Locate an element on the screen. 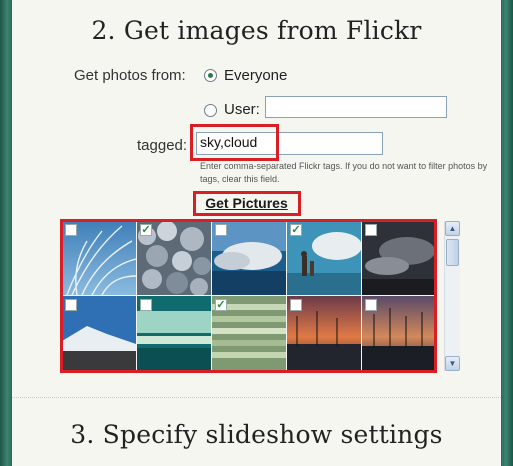  tagged-highlight-box is located at coordinates (234, 142).